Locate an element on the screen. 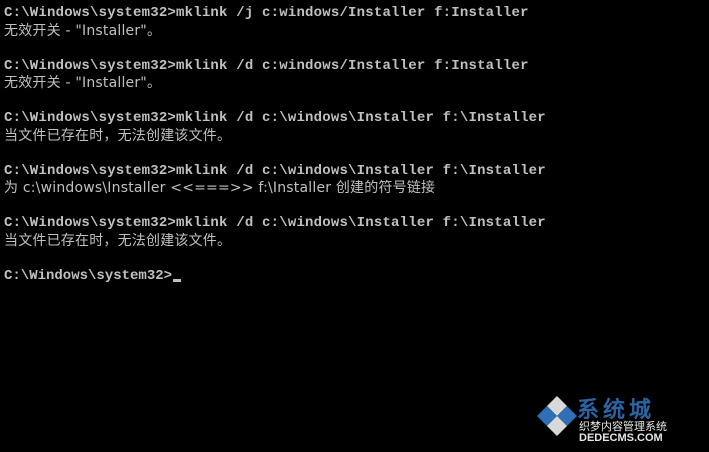  text-cursor is located at coordinates (177, 280).